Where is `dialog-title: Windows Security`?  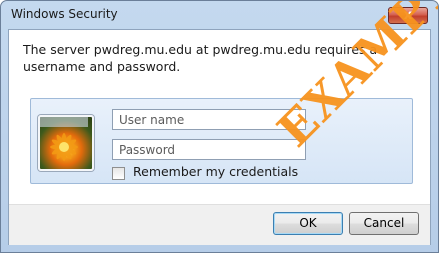 dialog-title: Windows Security is located at coordinates (64, 14).